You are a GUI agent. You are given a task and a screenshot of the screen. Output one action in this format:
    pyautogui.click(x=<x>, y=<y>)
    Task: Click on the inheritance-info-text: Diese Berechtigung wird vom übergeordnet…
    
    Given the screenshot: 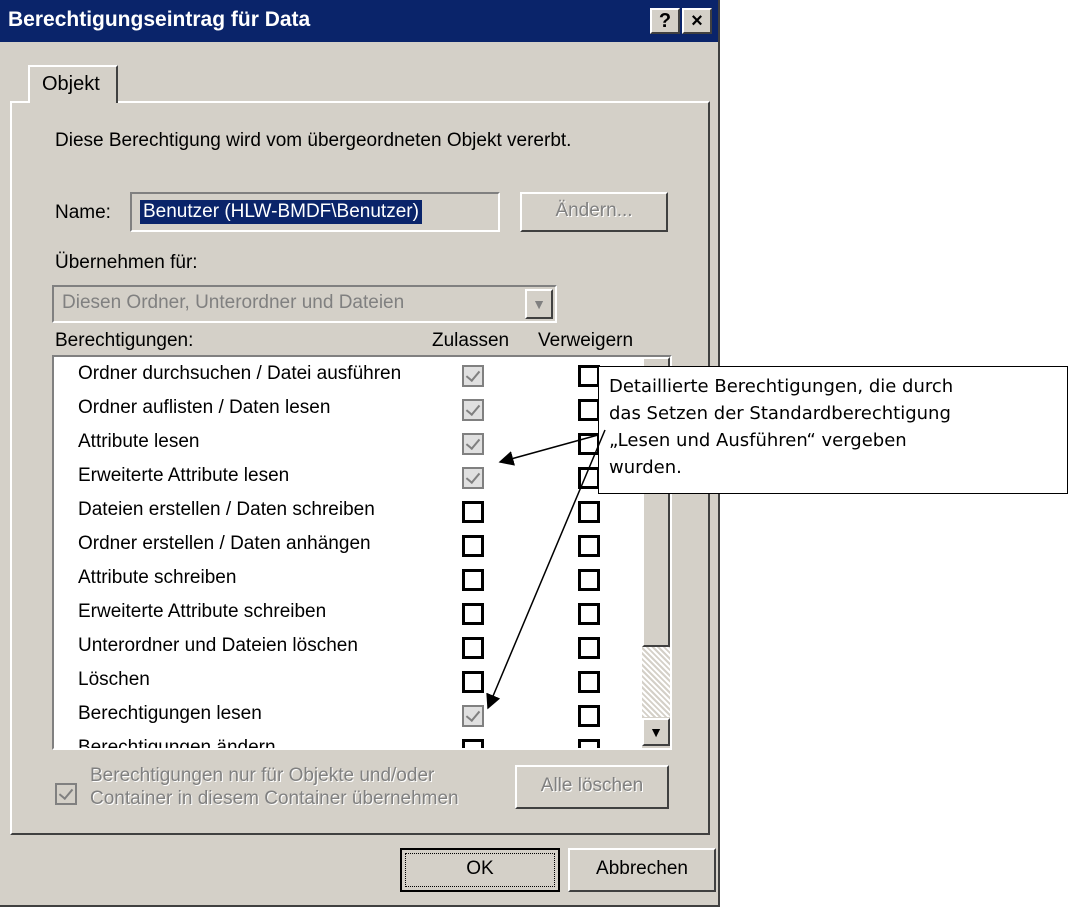 What is the action you would take?
    pyautogui.click(x=313, y=140)
    